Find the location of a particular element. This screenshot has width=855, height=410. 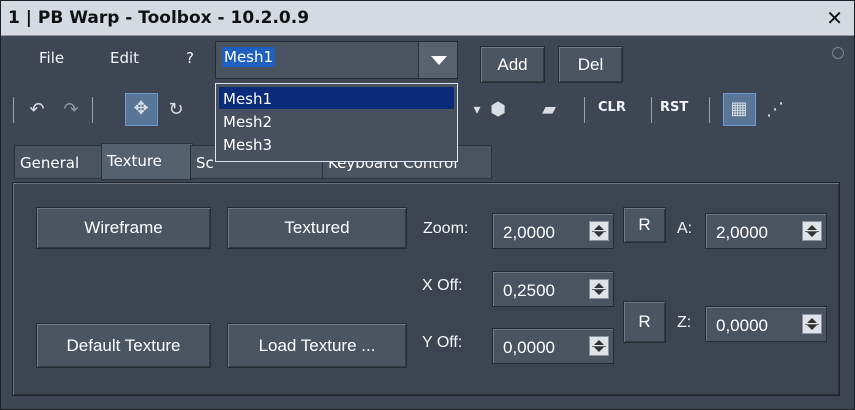

mesh-option-1-label: Mesh1 is located at coordinates (248, 99).